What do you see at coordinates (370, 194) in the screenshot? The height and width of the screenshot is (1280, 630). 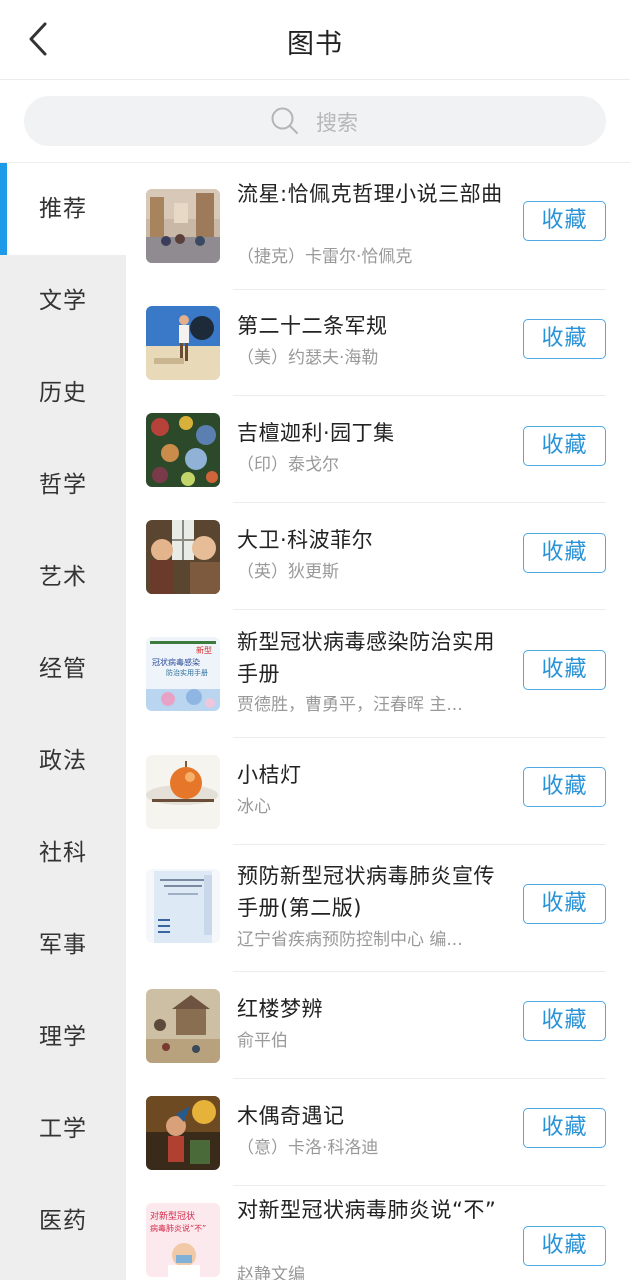 I see `book-title: 流星:恰佩克哲理小说三部曲` at bounding box center [370, 194].